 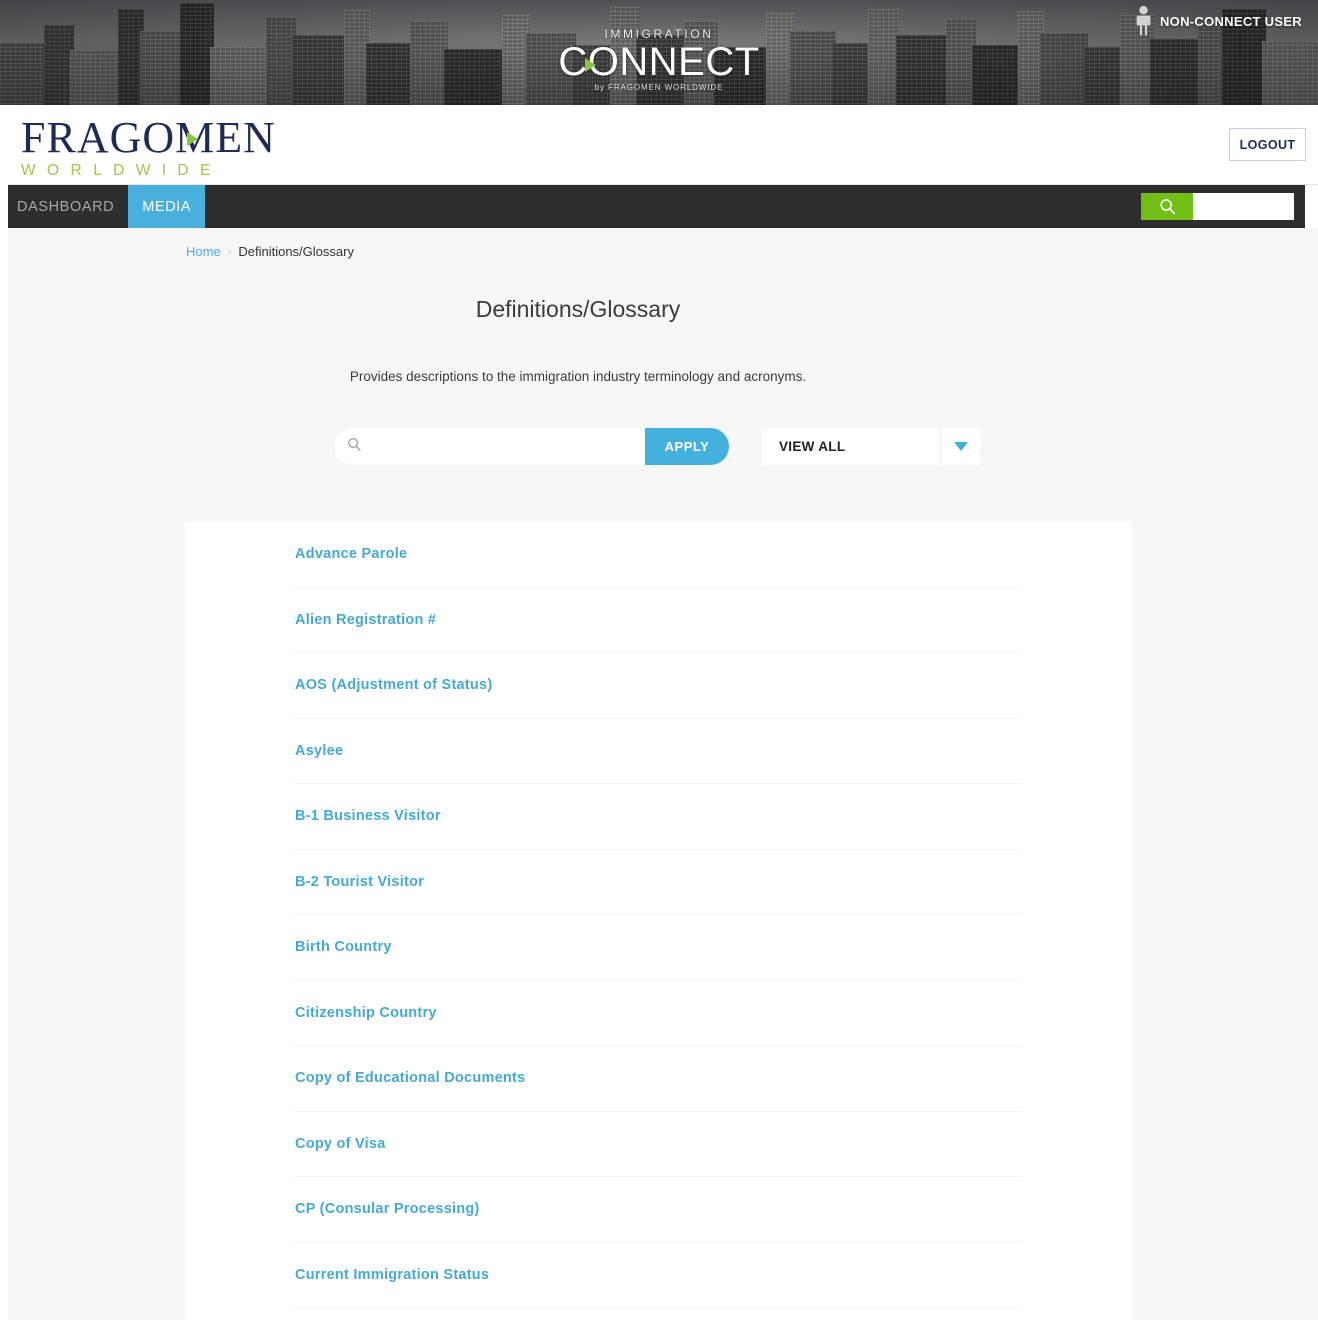 I want to click on logout-button: LOGOUT, so click(x=1267, y=144).